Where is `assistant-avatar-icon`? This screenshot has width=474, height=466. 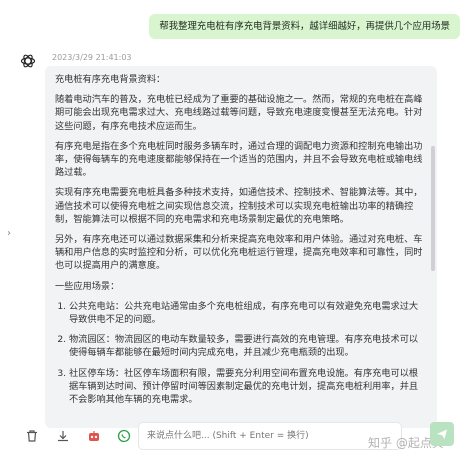 assistant-avatar-icon is located at coordinates (28, 61).